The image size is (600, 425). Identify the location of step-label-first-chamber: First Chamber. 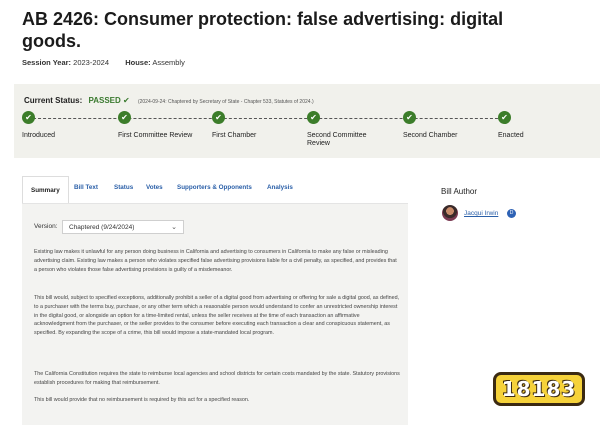
(234, 135).